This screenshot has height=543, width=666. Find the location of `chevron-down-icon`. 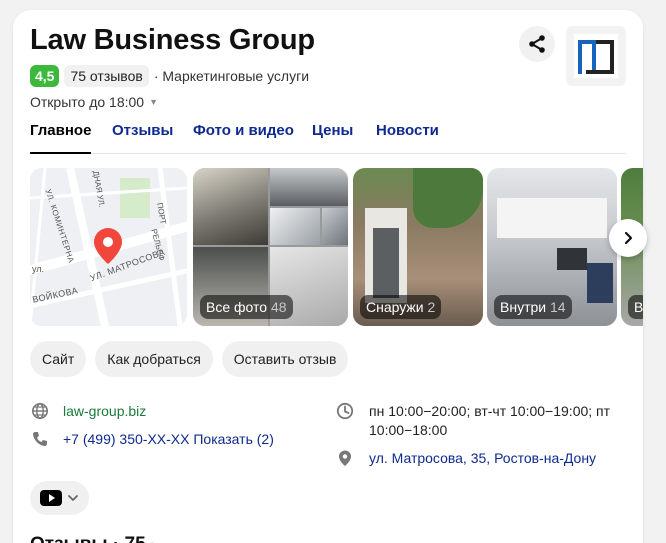

chevron-down-icon is located at coordinates (73, 498).